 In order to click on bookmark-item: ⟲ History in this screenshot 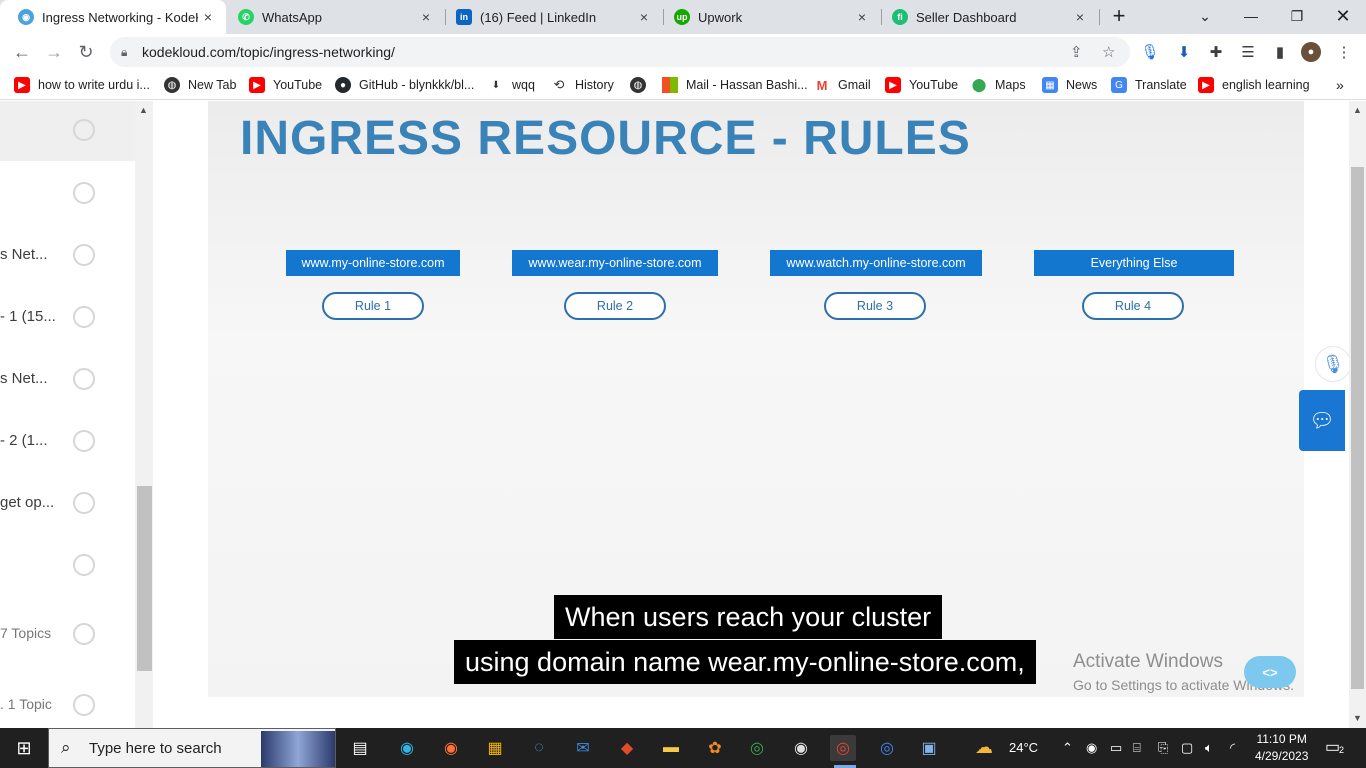, I will do `click(582, 85)`.